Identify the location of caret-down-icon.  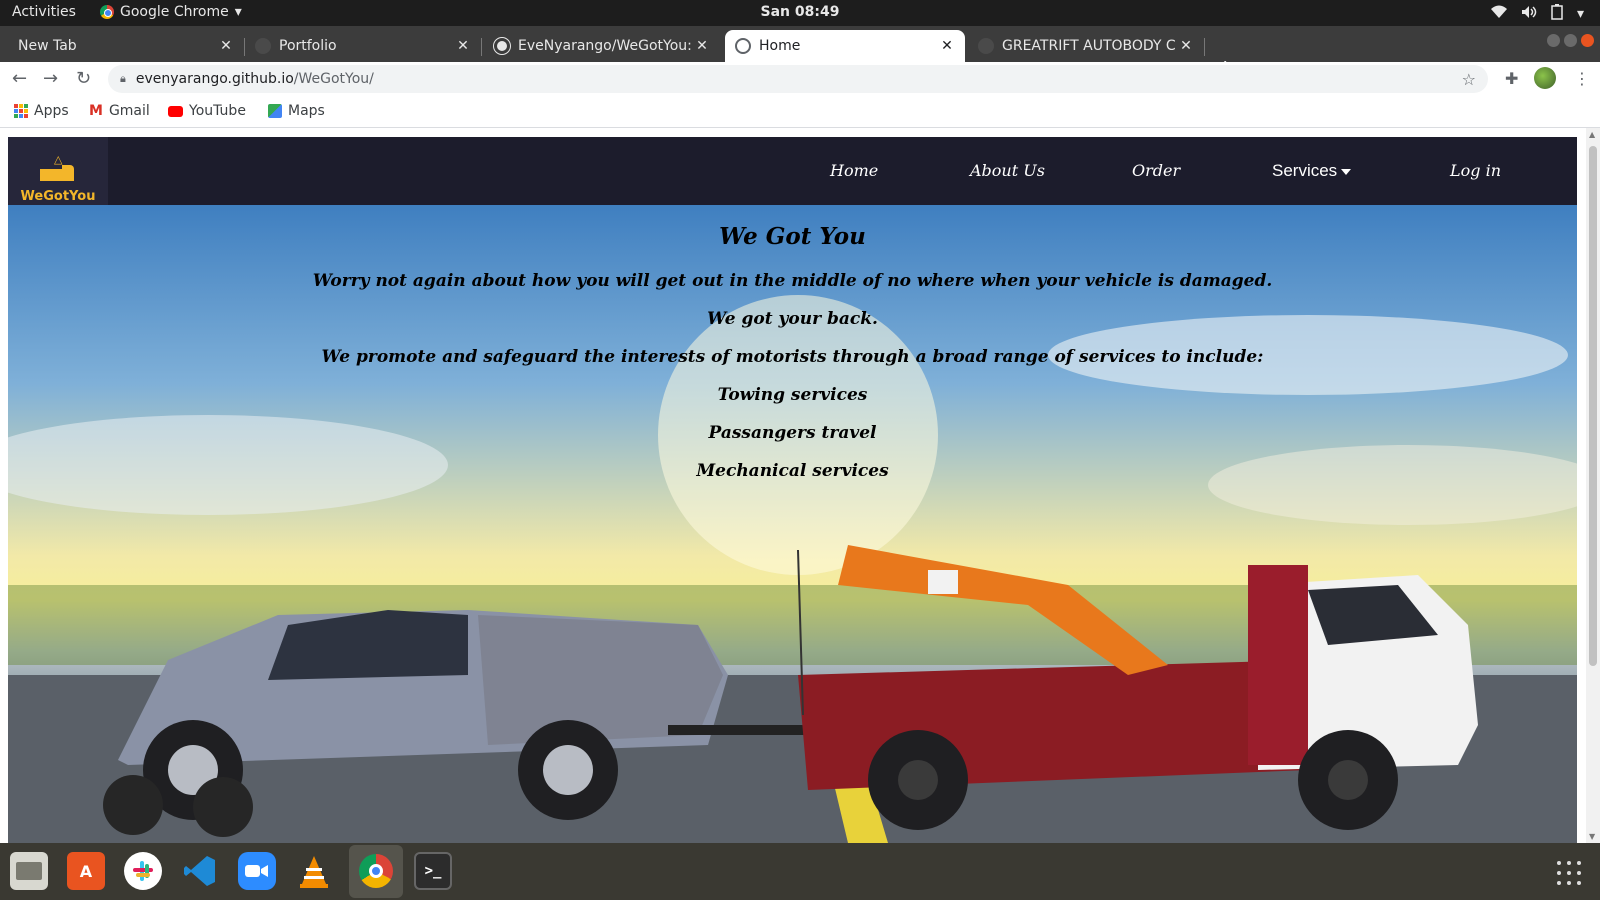
(1346, 171).